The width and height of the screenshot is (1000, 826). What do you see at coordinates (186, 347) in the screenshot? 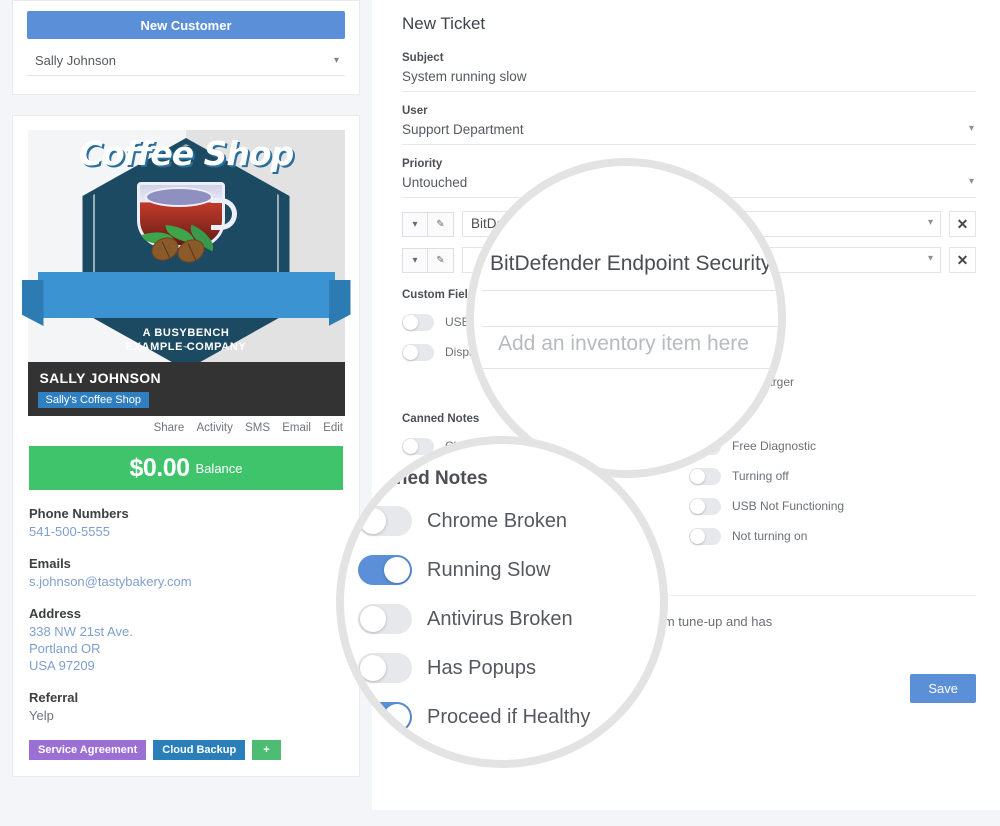
I see `logo-subtitle-line2: EXAMPLE COMPANY` at bounding box center [186, 347].